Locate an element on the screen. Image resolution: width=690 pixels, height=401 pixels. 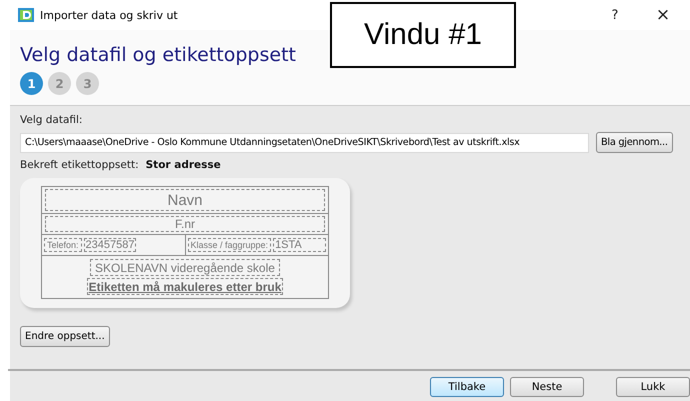
field-label: Bekreft etikettoppsett: is located at coordinates (79, 165).